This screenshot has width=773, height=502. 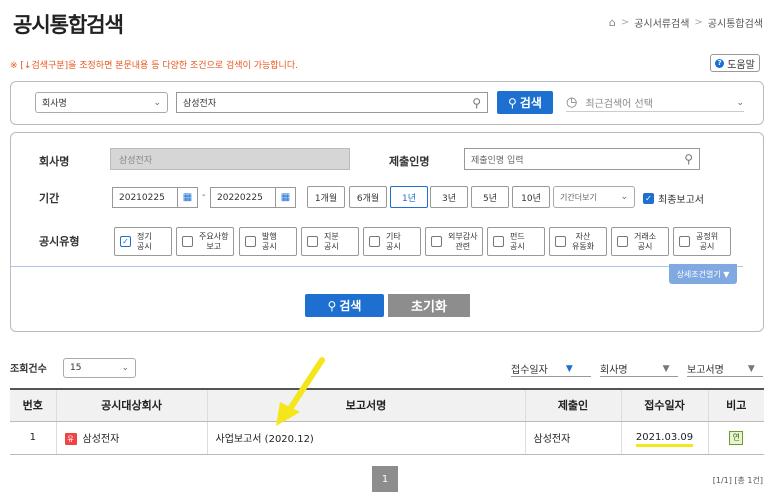 I want to click on sort-date-select: 접수일자 ▼, so click(x=542, y=369).